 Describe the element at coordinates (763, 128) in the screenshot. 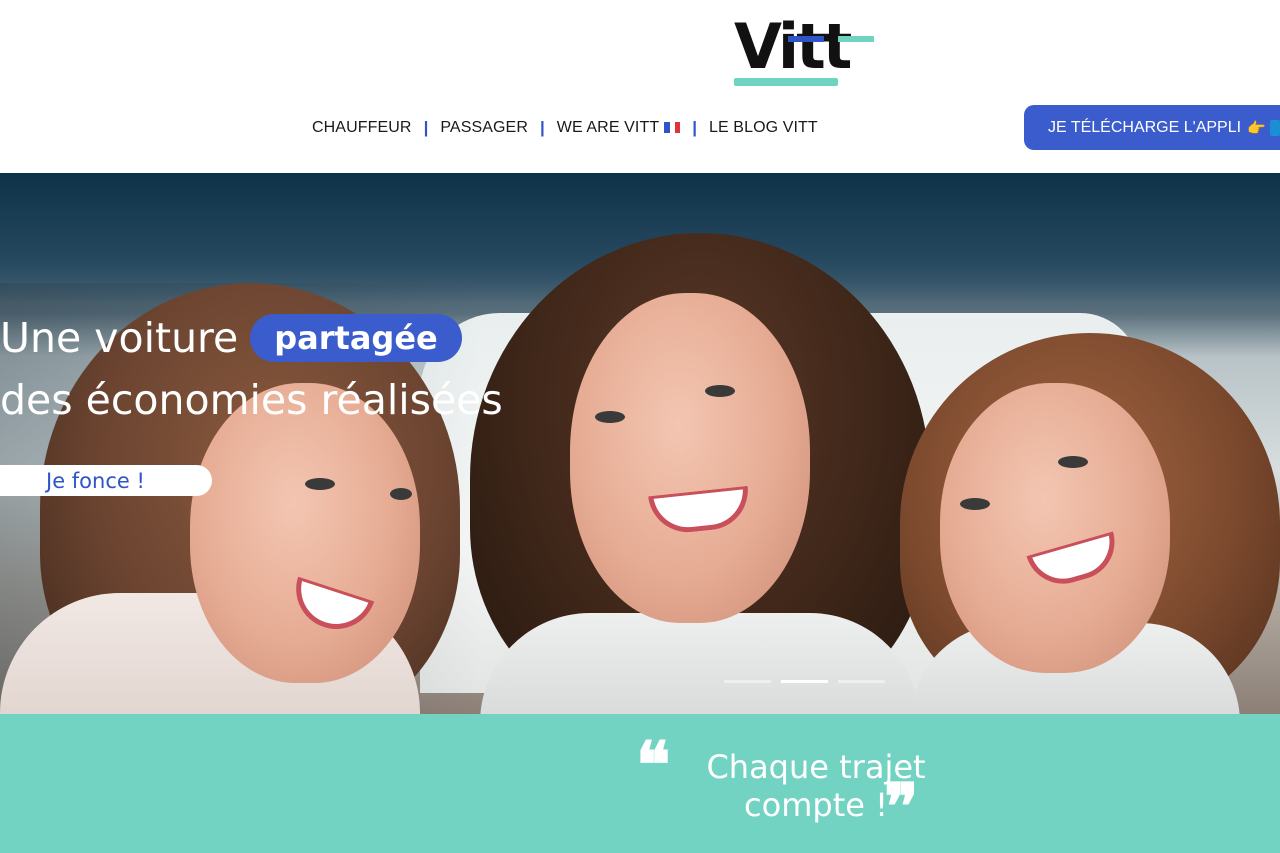

I see `nav-item-blog: LE BLOG VITT` at that location.